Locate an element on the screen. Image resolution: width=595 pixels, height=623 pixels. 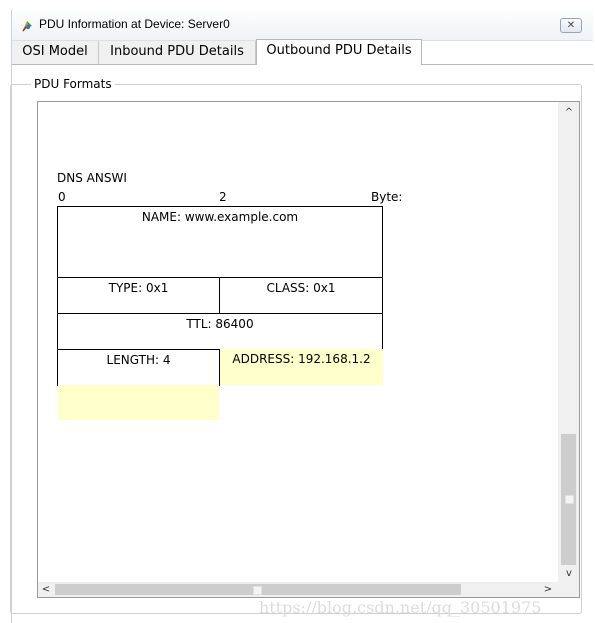
field-name: NAME: www.example.com is located at coordinates (220, 242).